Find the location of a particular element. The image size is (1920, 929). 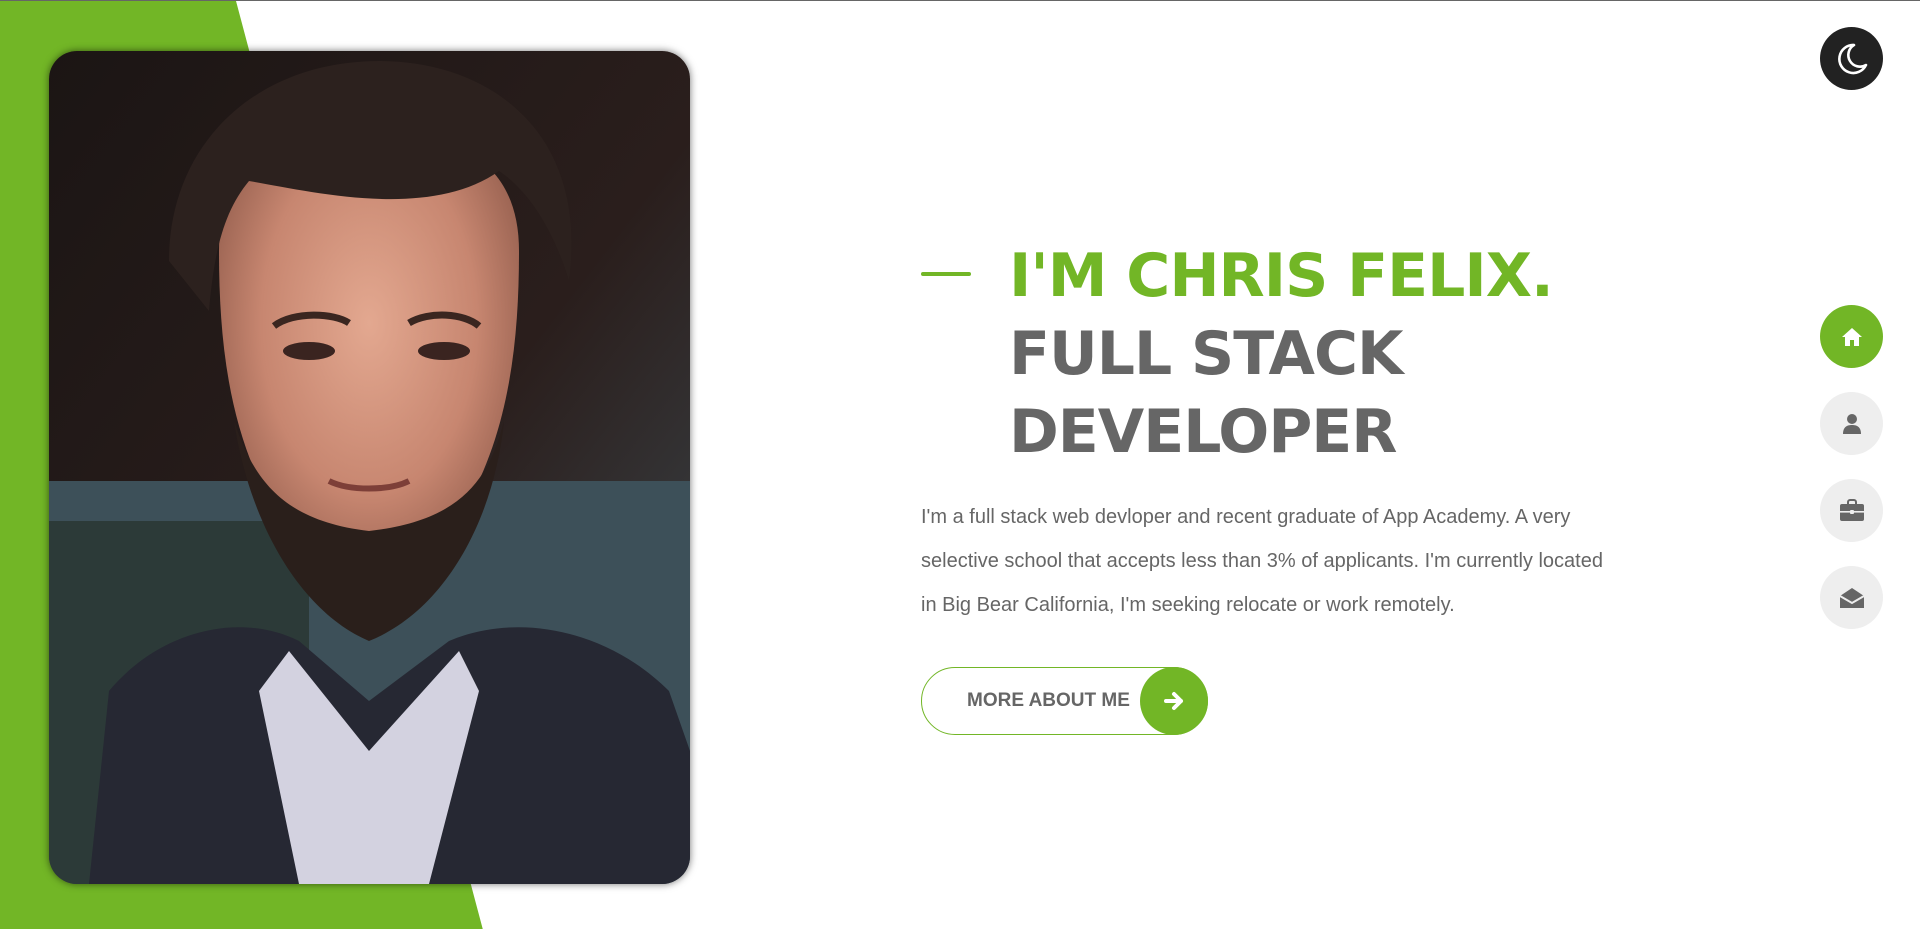

nav-about is located at coordinates (1851, 423).